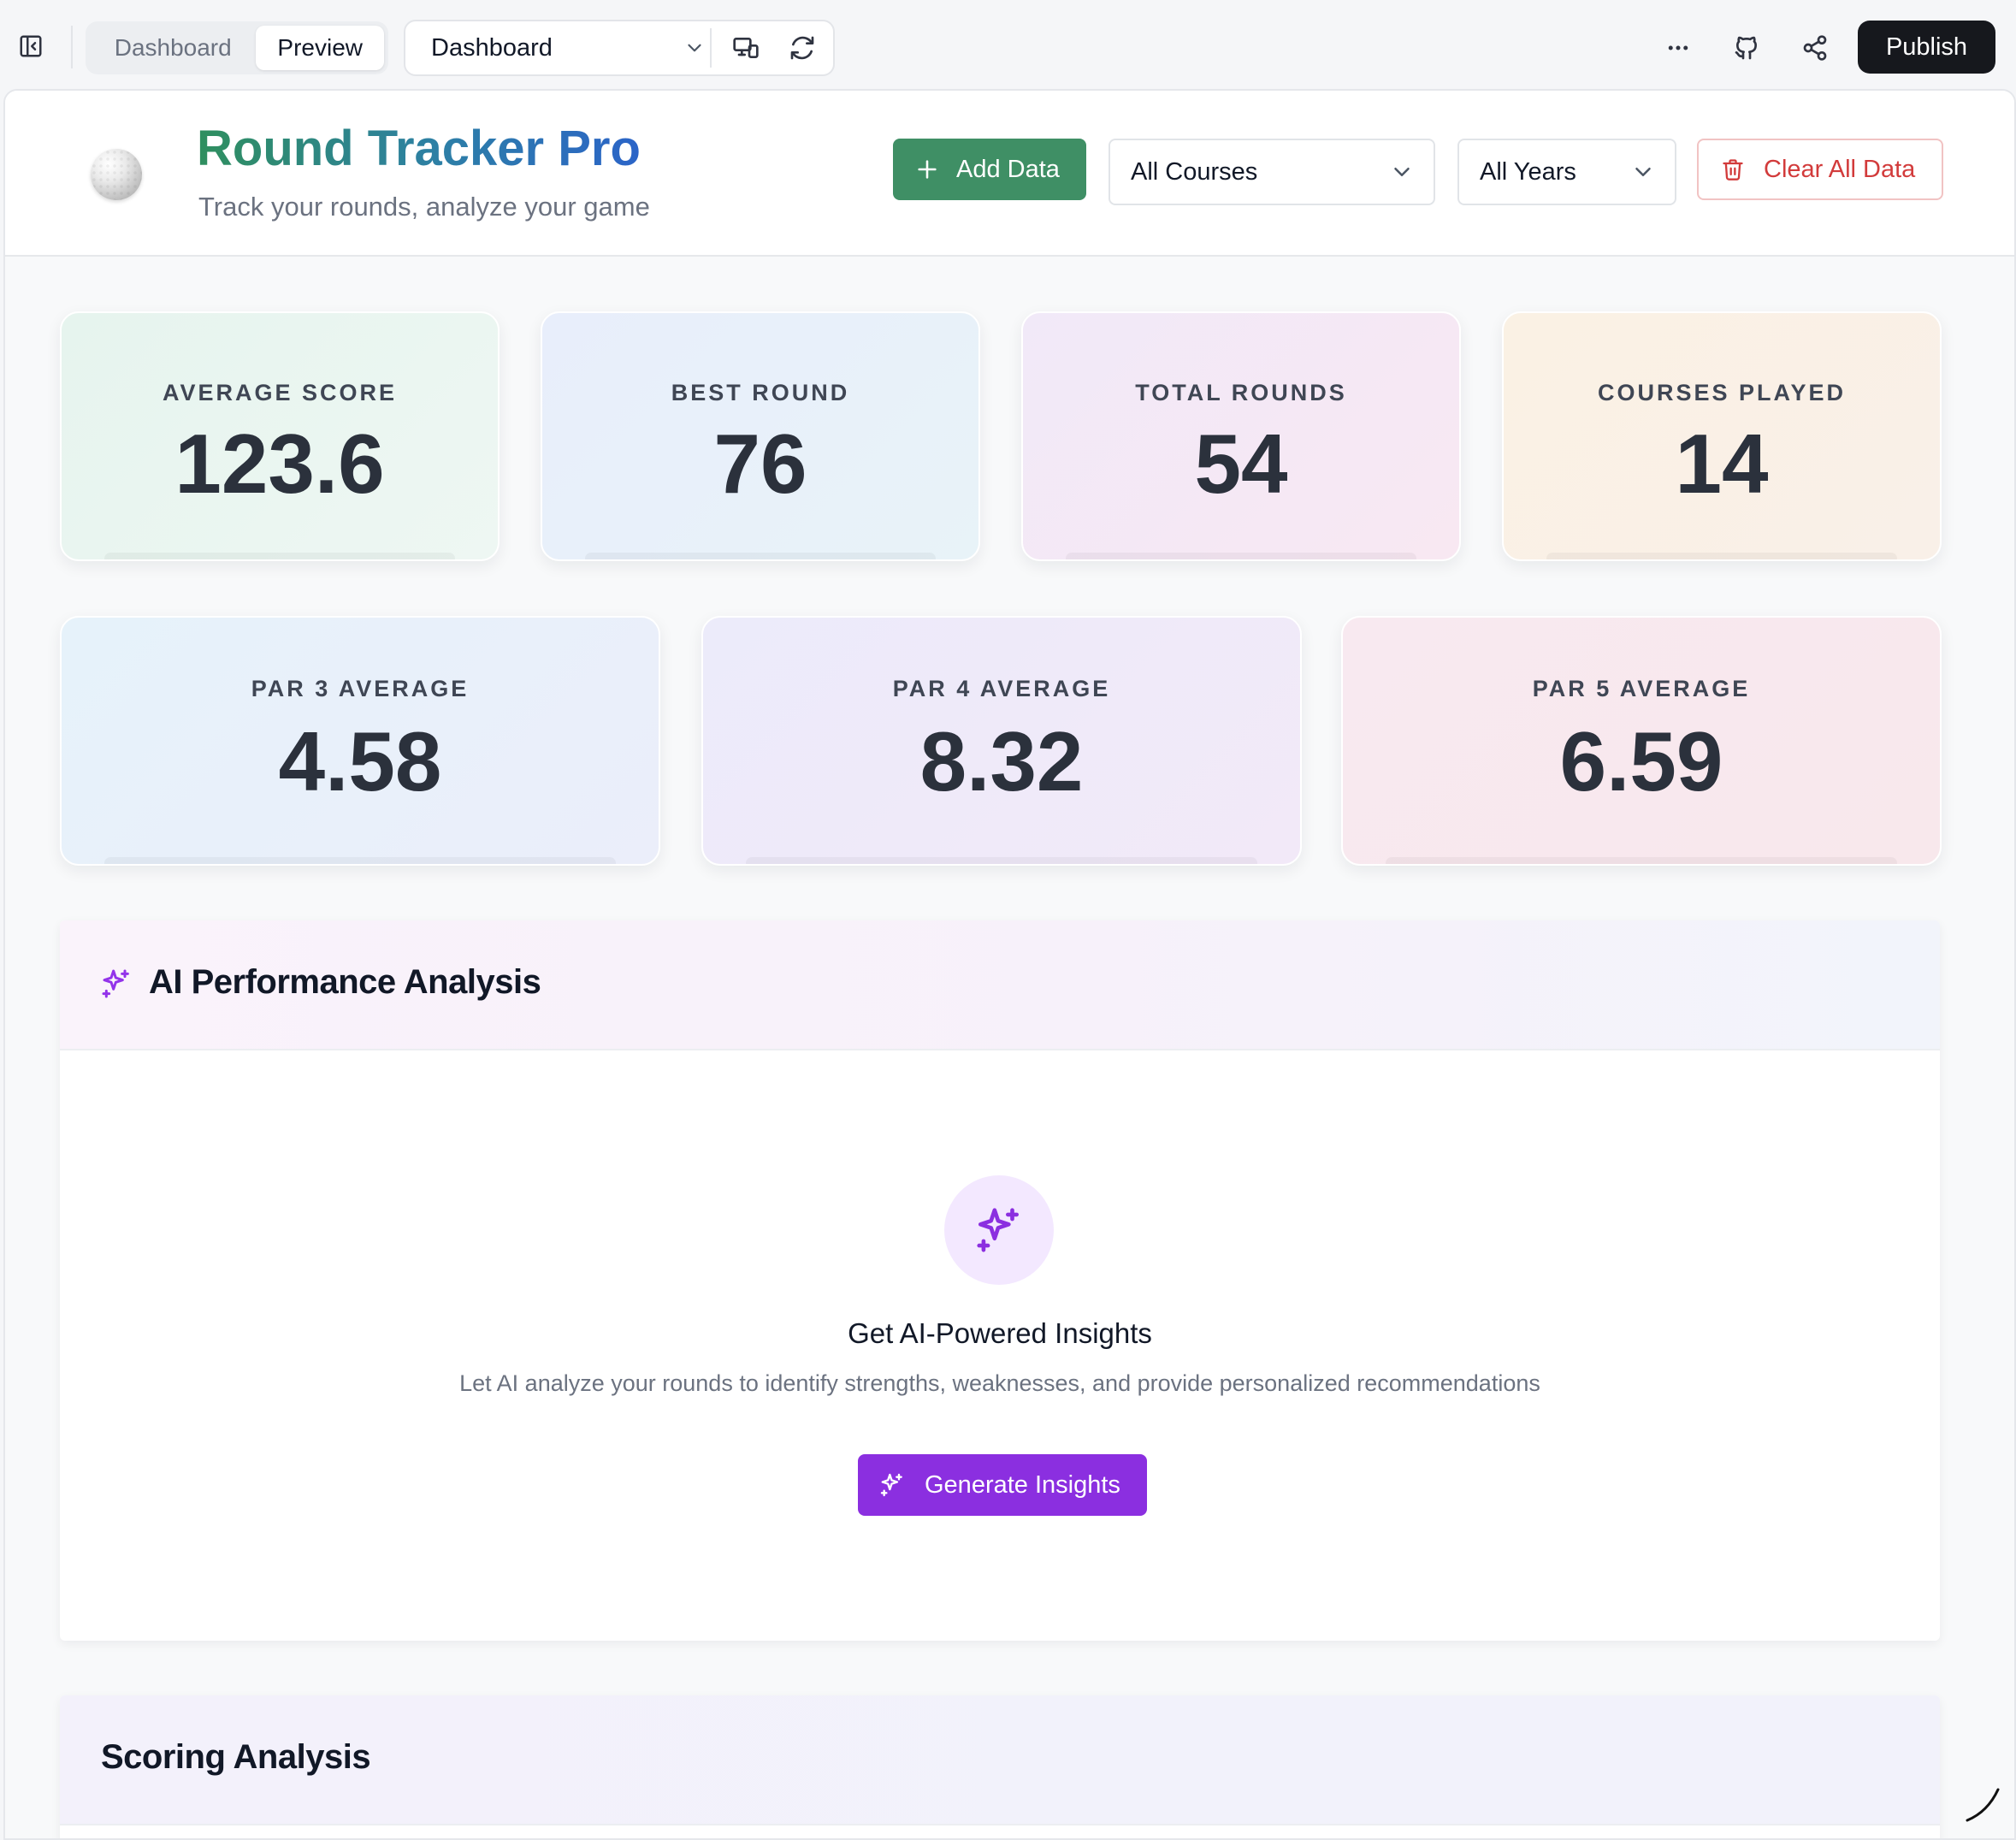 Image resolution: width=2016 pixels, height=1840 pixels. Describe the element at coordinates (927, 169) in the screenshot. I see `plus-icon` at that location.